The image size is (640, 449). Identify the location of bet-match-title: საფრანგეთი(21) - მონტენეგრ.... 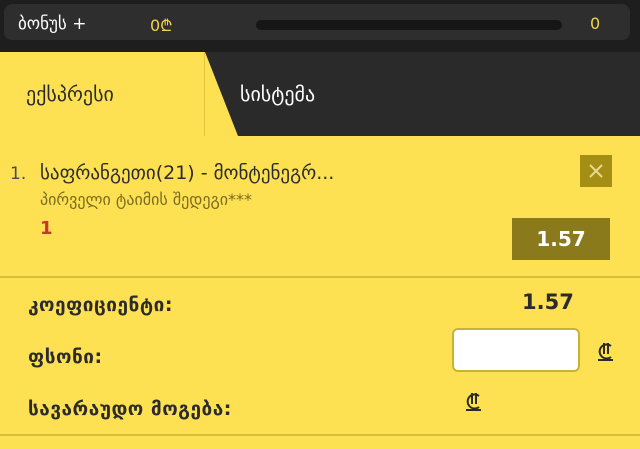
(187, 173).